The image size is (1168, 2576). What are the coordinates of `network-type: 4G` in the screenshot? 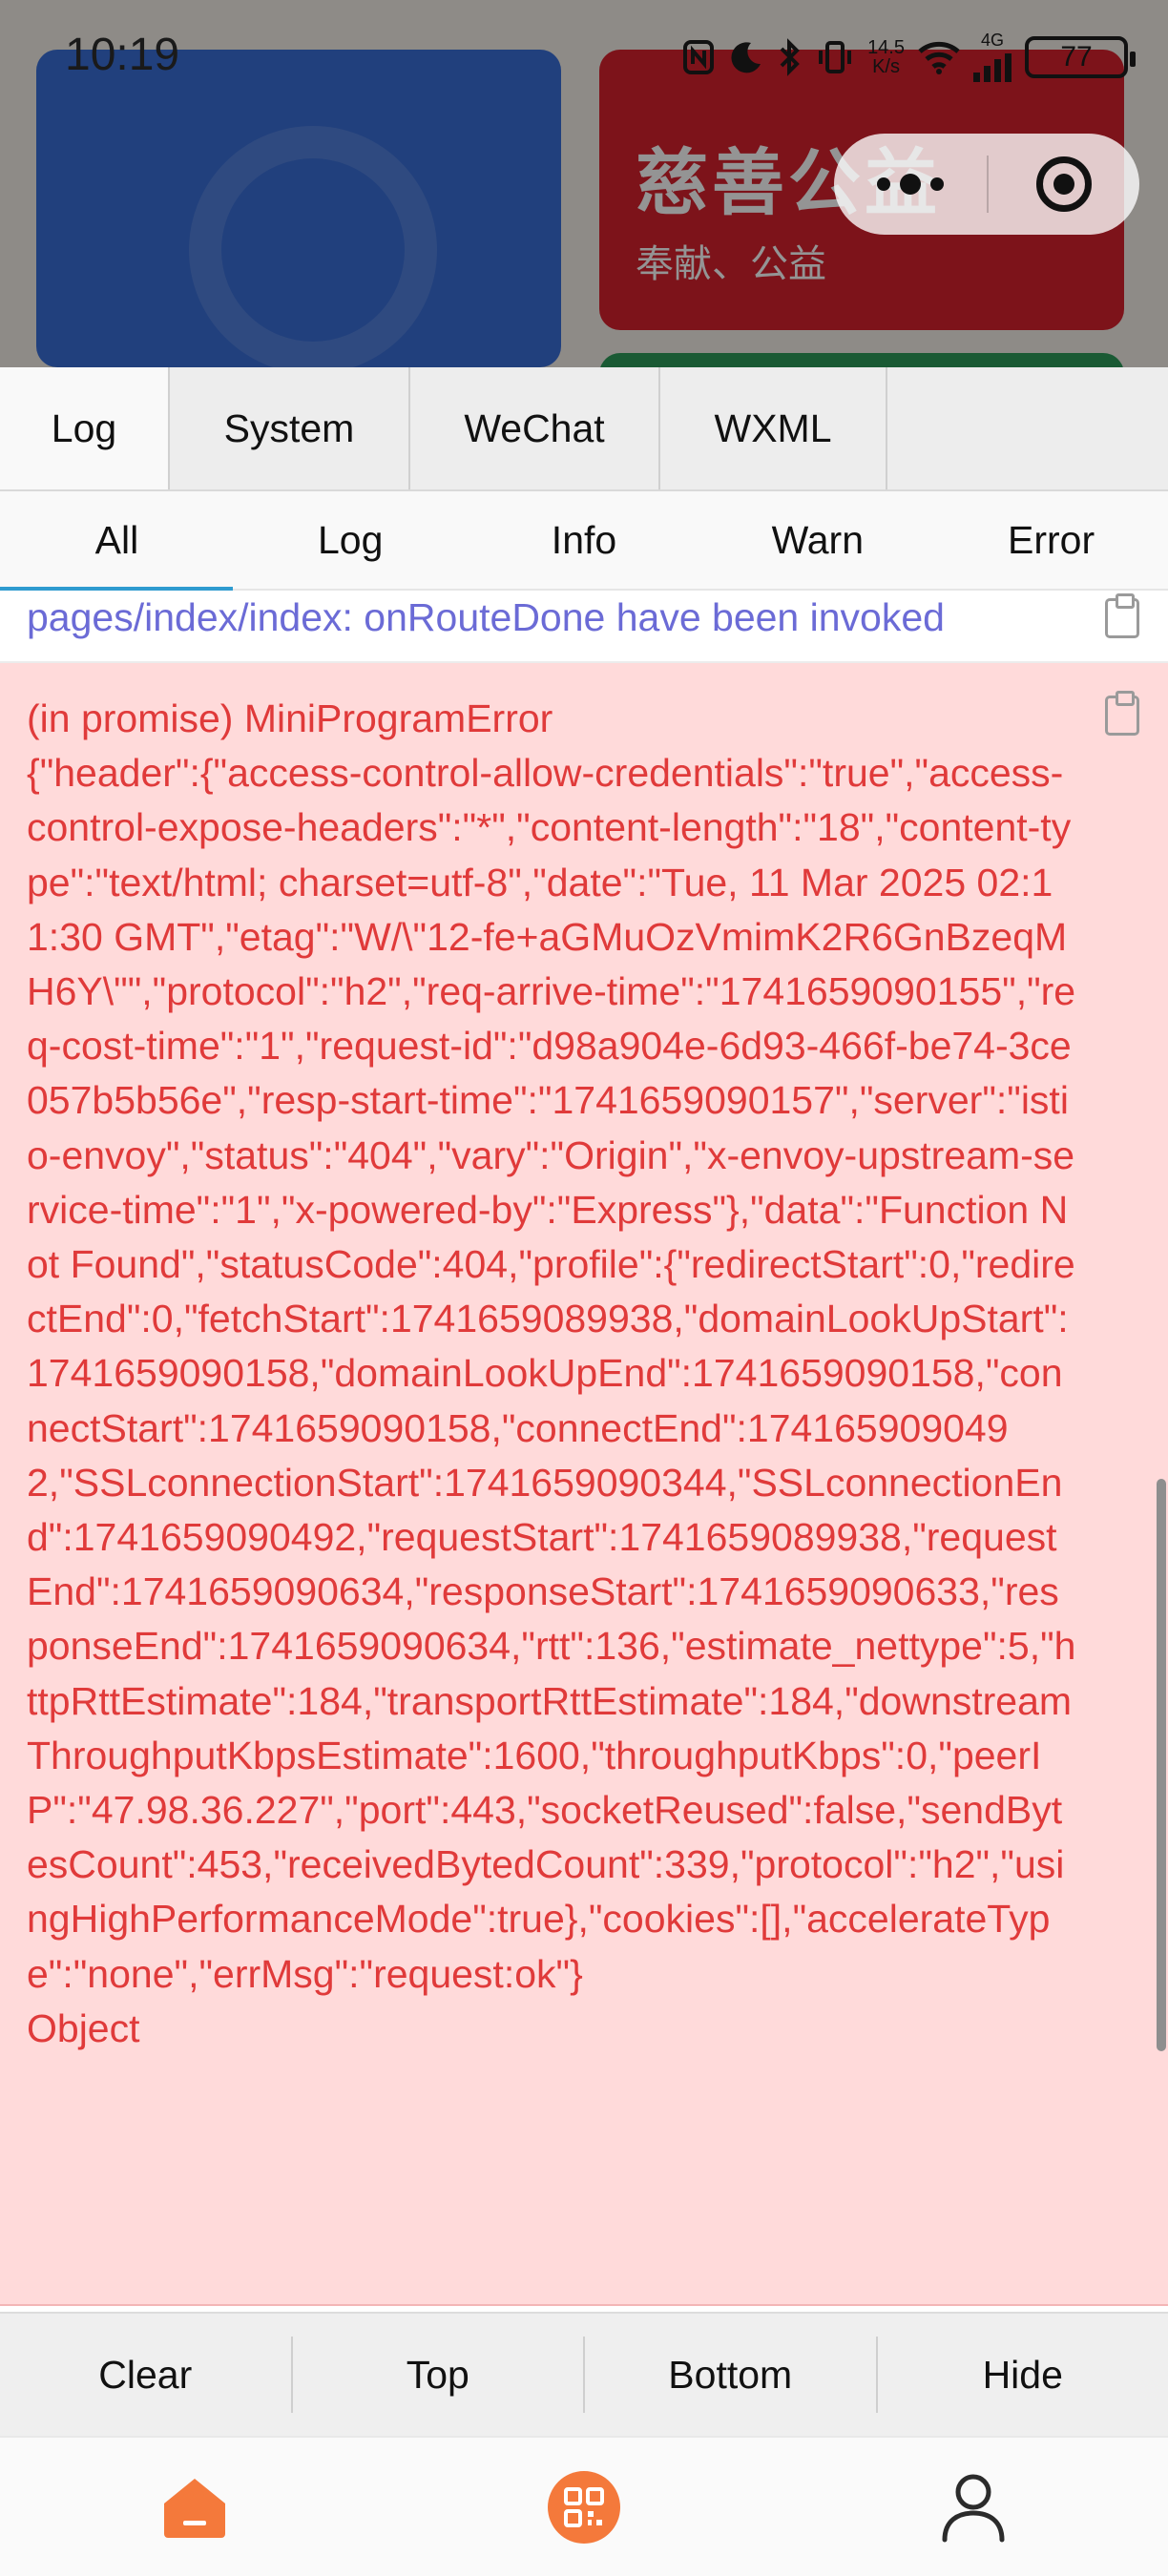 It's located at (992, 40).